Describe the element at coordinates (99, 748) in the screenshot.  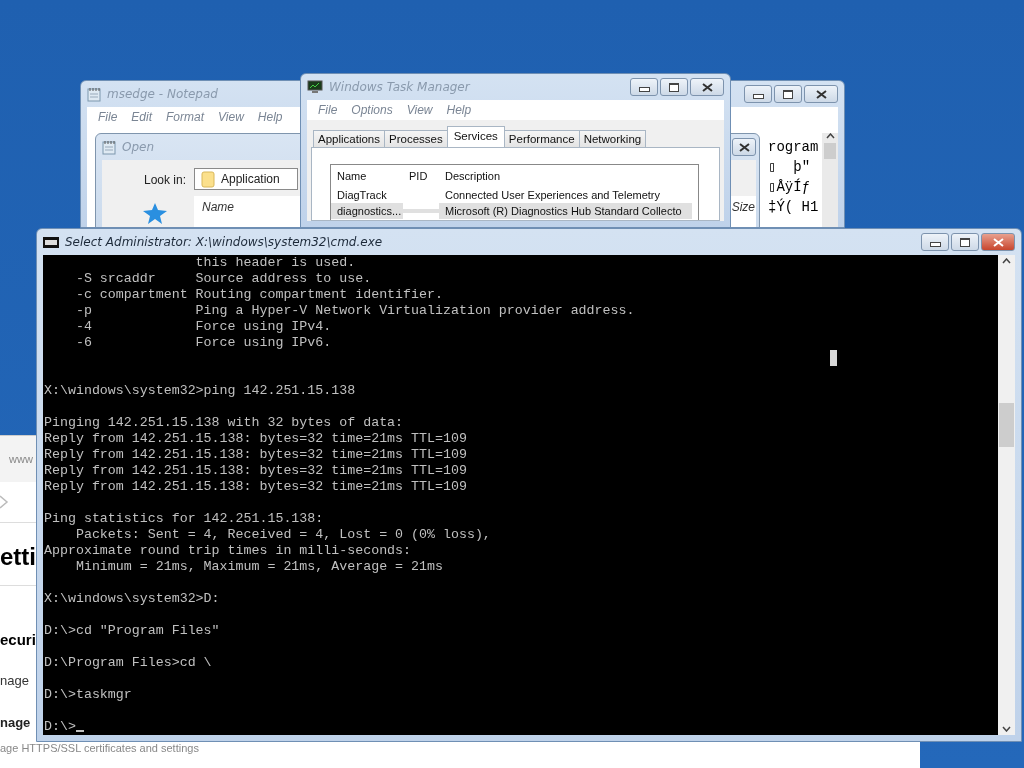
I see `setting-description: age HTTPS/SSL certificates and settings` at that location.